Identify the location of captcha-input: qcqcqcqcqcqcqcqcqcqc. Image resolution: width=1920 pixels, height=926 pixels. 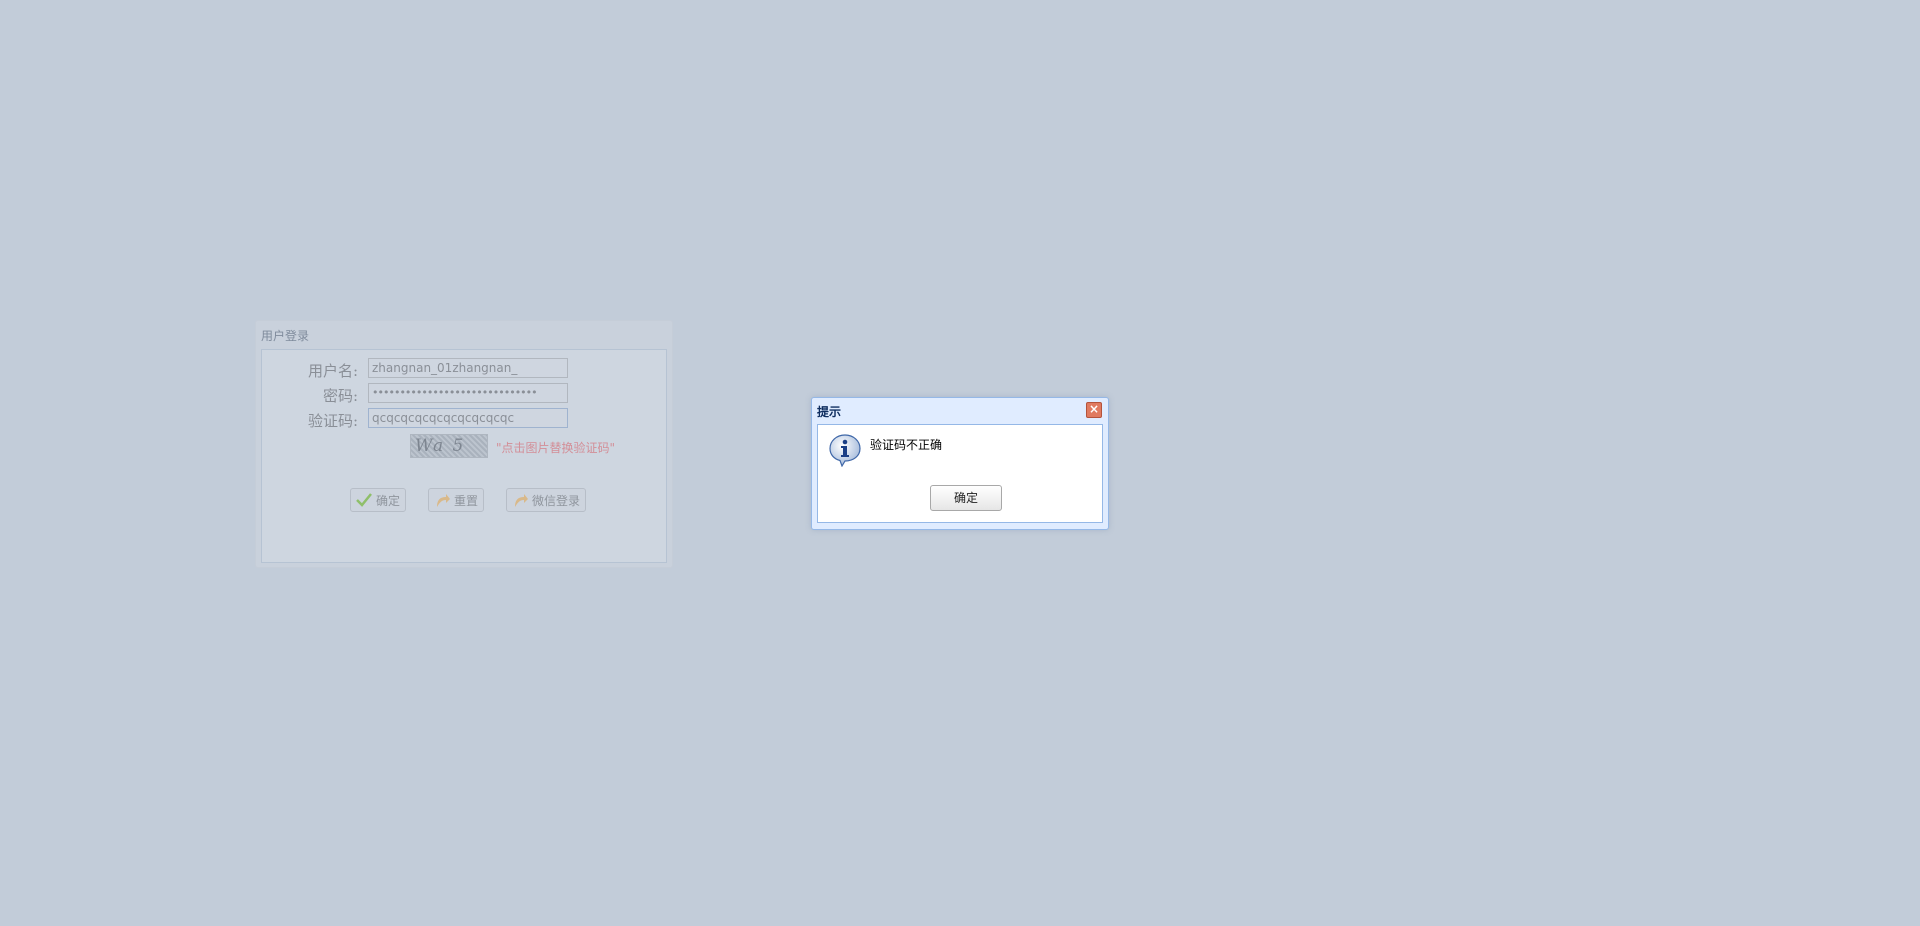
(468, 418).